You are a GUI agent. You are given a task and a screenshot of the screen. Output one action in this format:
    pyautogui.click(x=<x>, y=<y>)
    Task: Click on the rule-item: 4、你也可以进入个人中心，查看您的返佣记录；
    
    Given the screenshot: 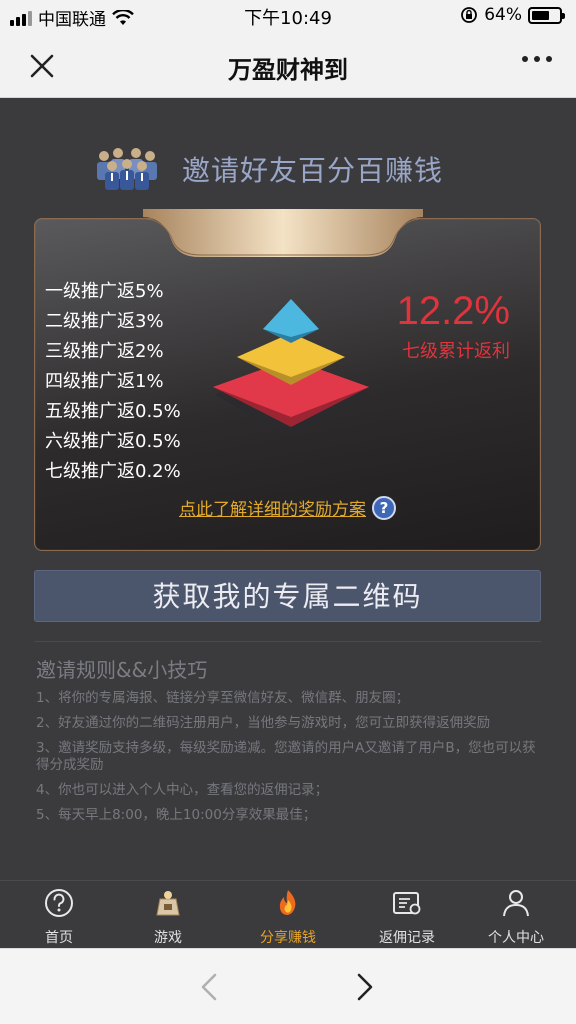 What is the action you would take?
    pyautogui.click(x=182, y=790)
    